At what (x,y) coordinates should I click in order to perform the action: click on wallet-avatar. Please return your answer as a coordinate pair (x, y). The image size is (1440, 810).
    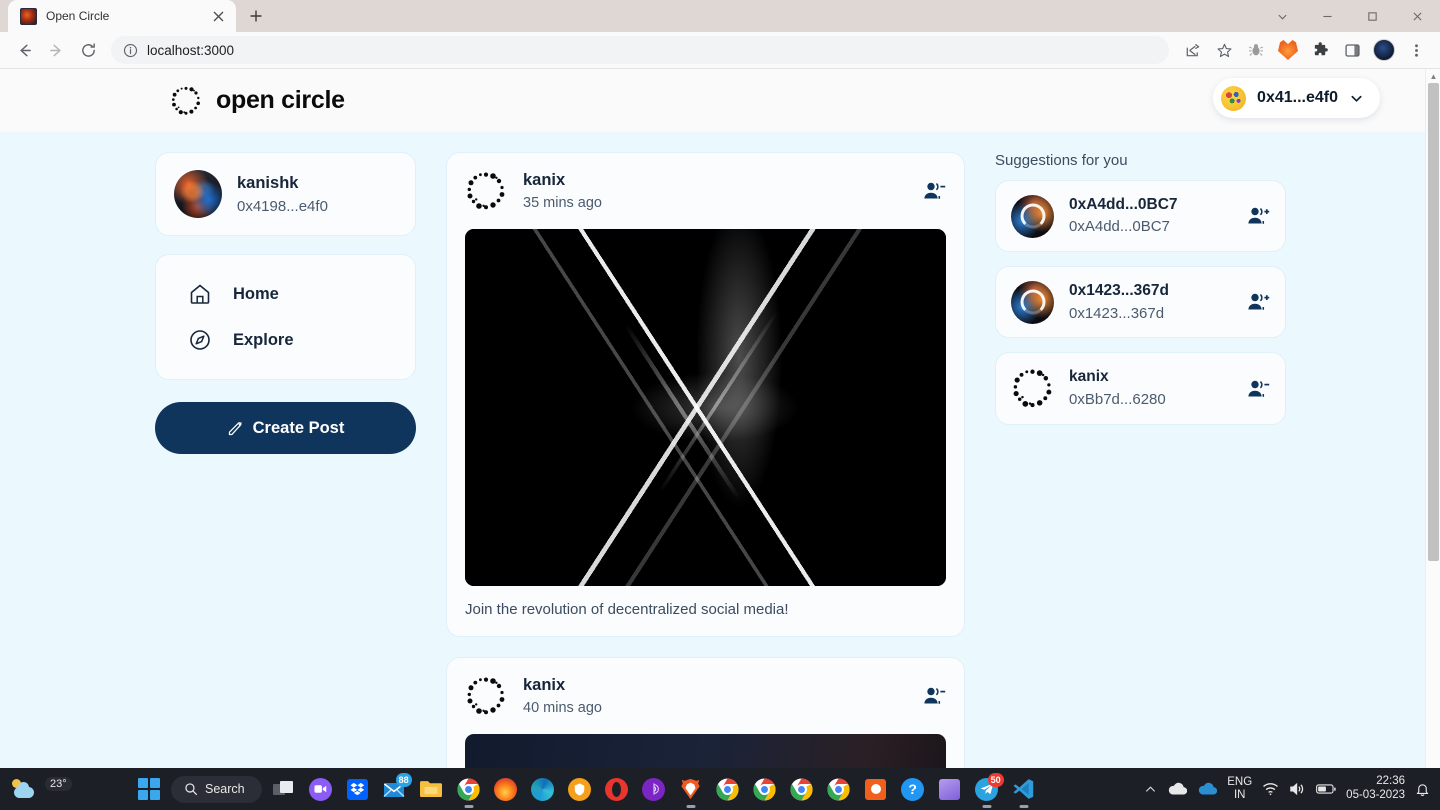
    Looking at the image, I should click on (1234, 98).